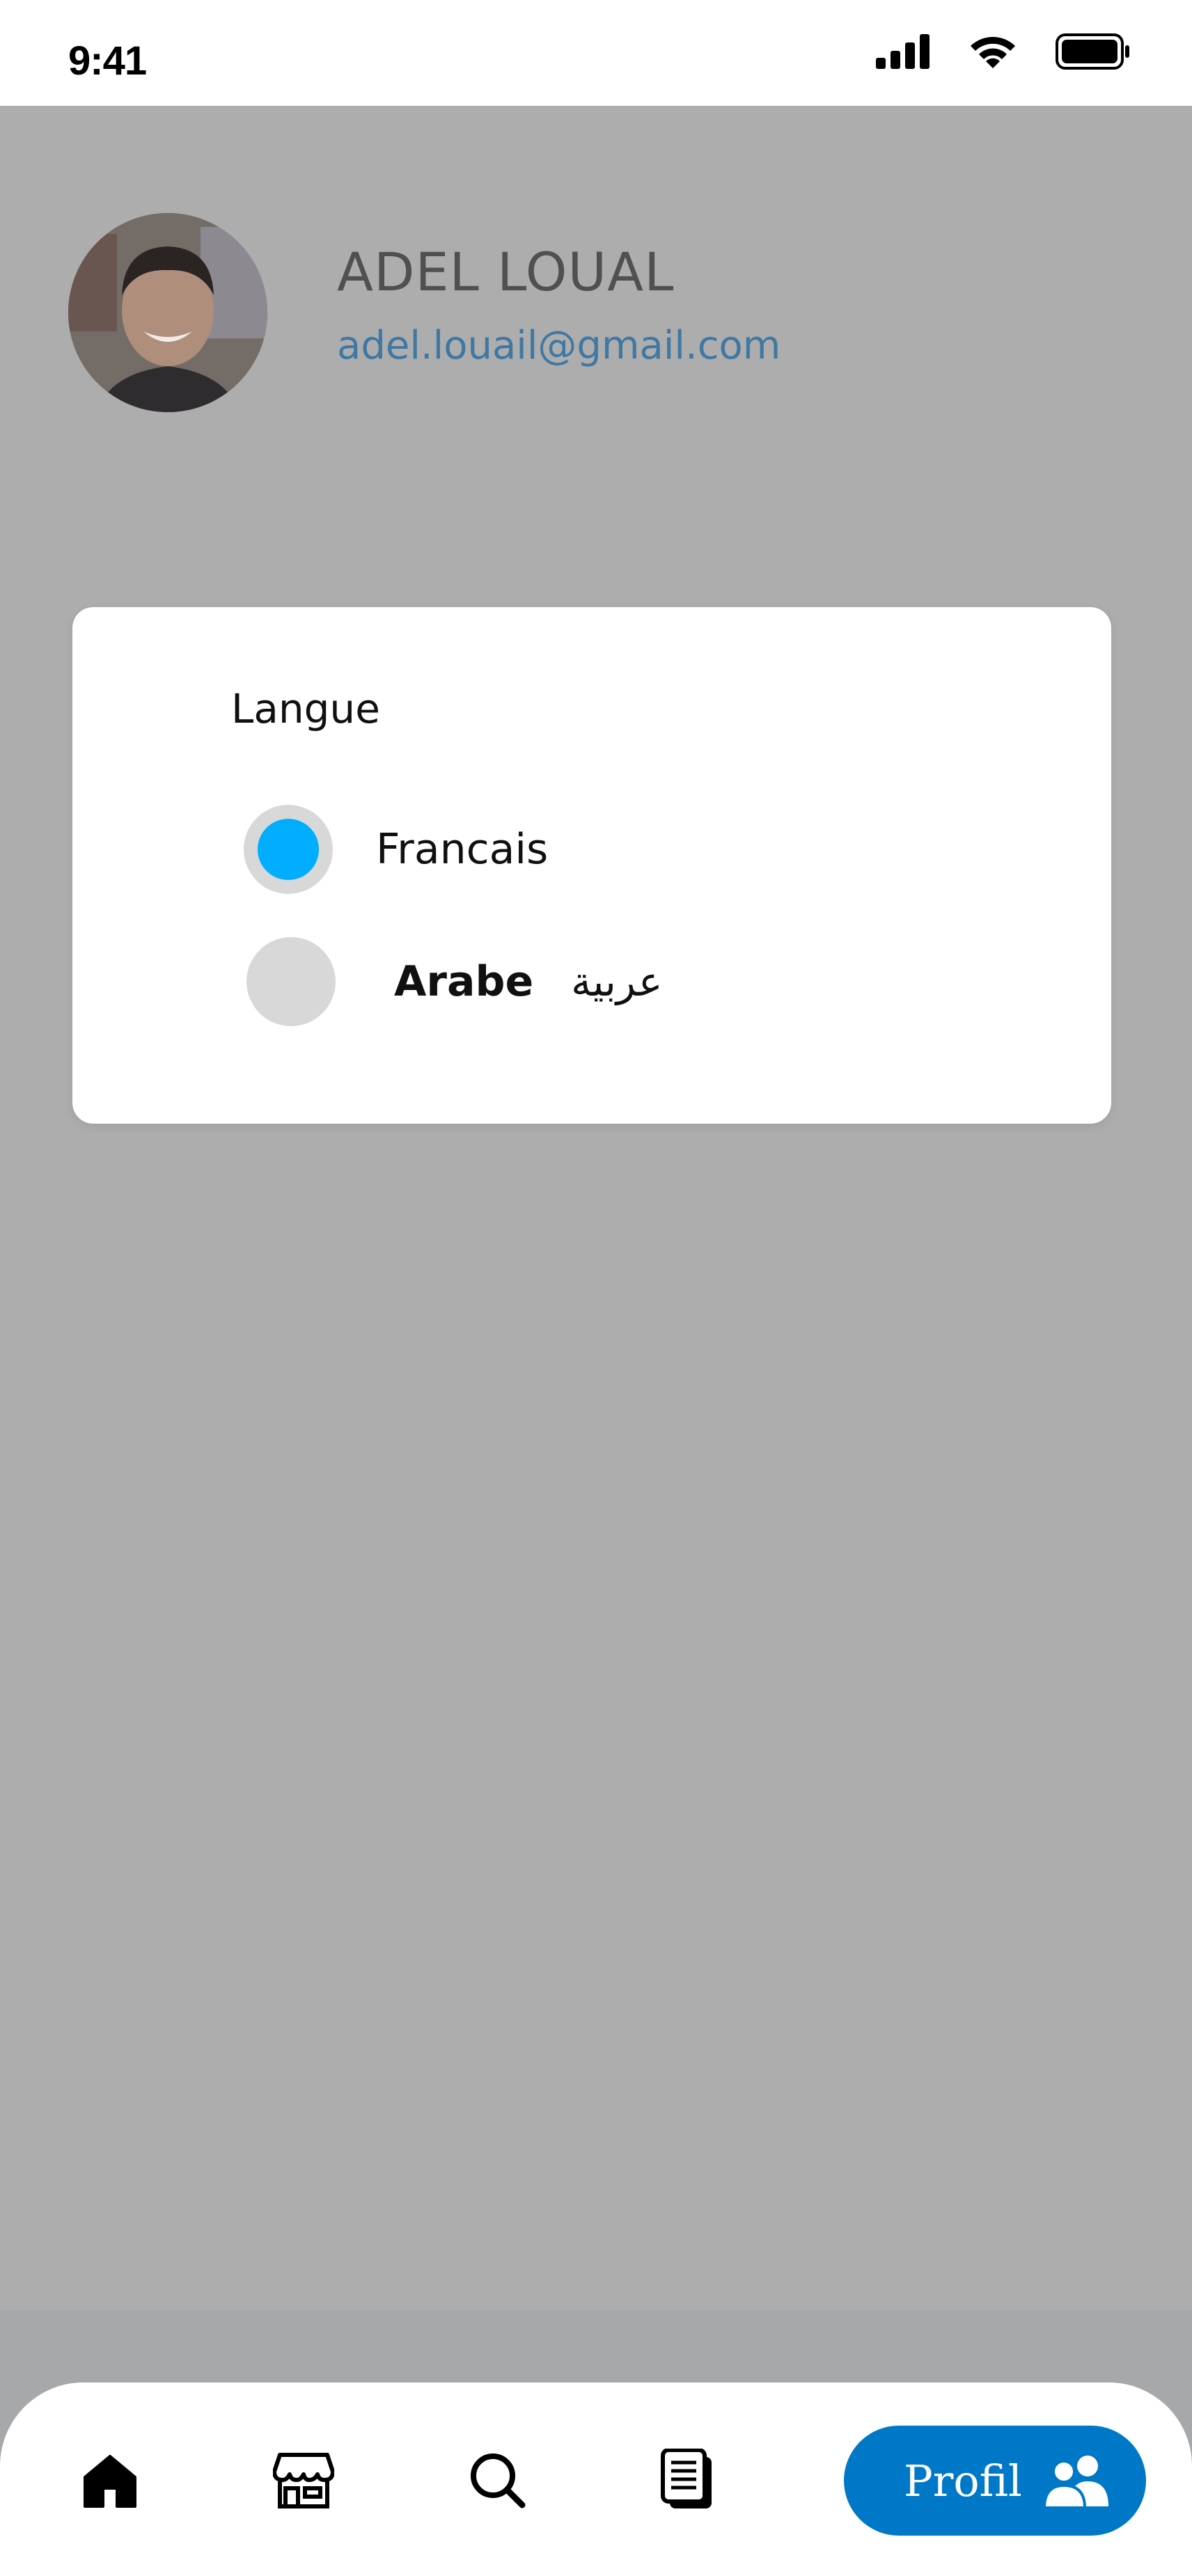  What do you see at coordinates (506, 272) in the screenshot?
I see `profile-name: ADEL LOUAL` at bounding box center [506, 272].